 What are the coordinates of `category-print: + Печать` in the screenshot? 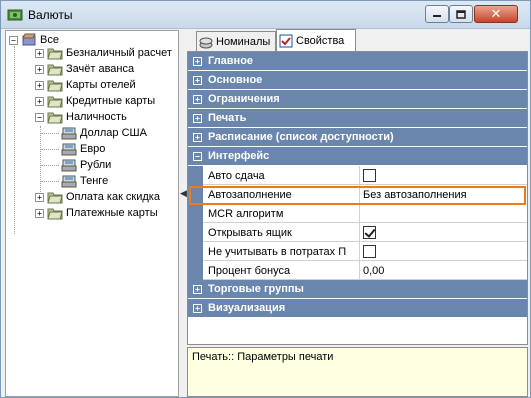 It's located at (357, 118).